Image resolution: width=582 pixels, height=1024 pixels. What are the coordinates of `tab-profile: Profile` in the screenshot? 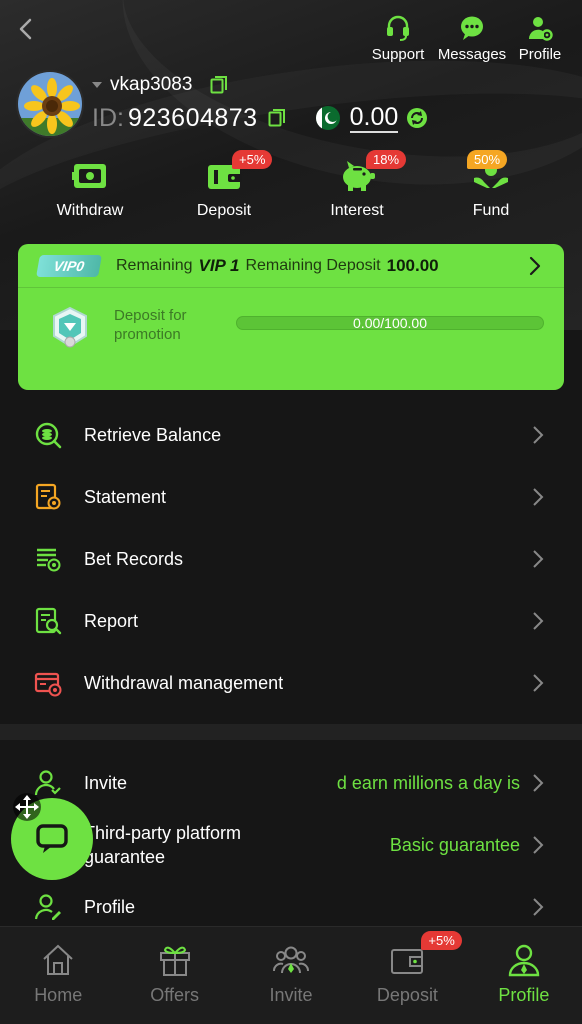 It's located at (524, 975).